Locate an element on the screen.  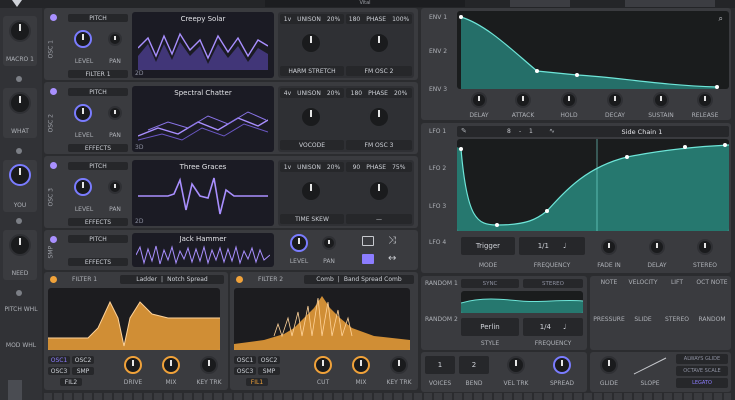
brush-icon: ✎ is located at coordinates (464, 131).